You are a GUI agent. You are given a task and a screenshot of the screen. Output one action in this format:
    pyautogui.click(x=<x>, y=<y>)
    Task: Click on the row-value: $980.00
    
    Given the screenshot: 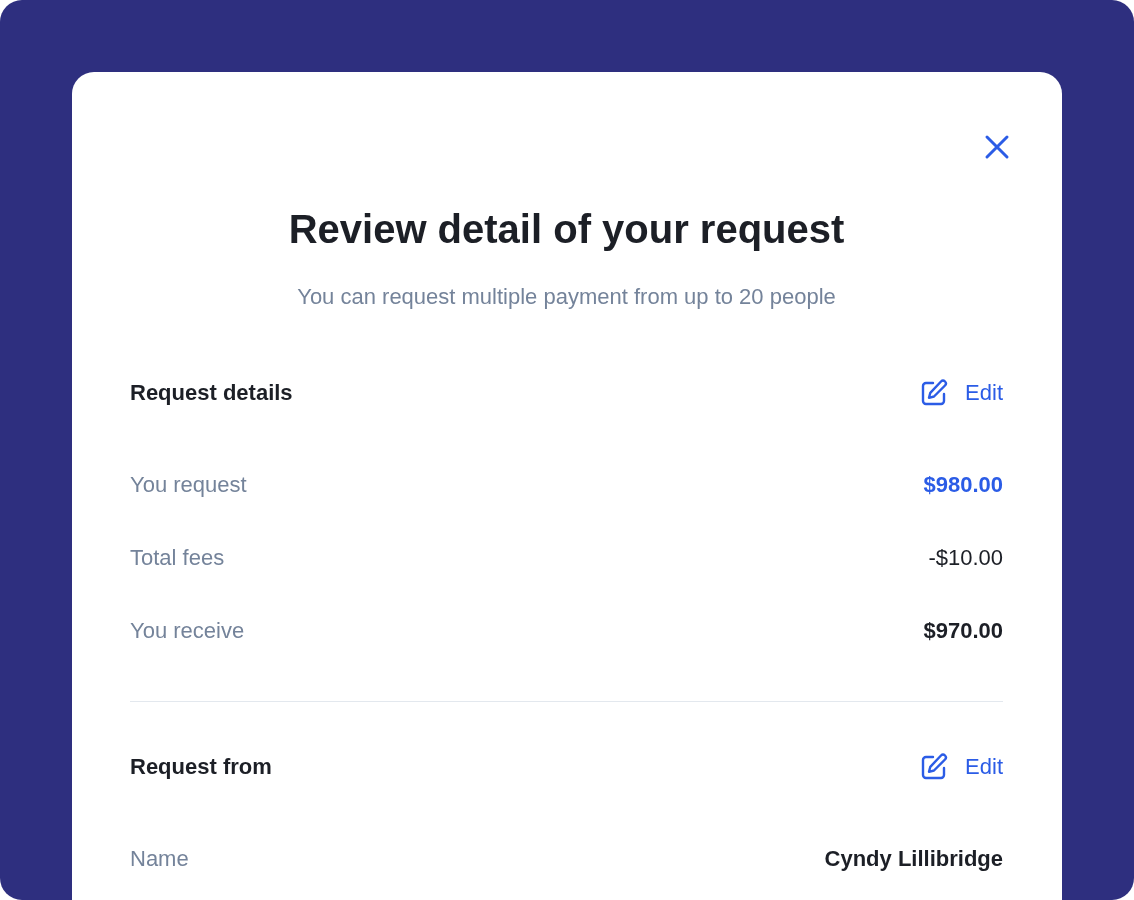 What is the action you would take?
    pyautogui.click(x=963, y=485)
    